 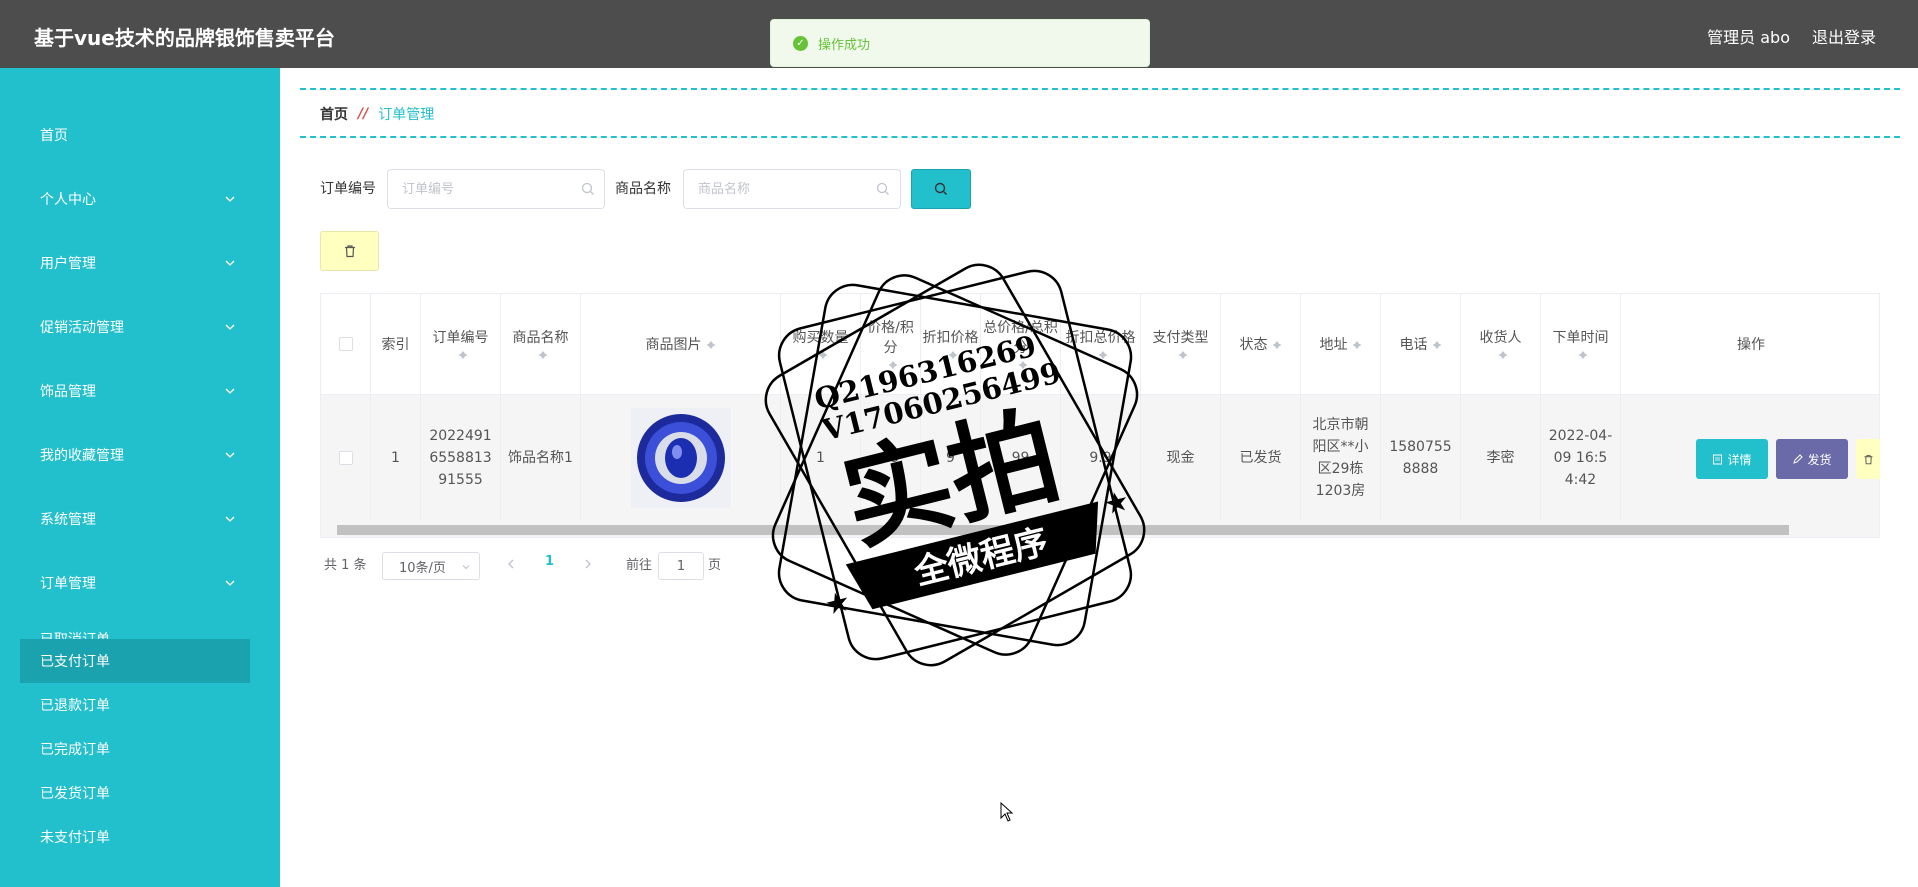 I want to click on sidebar-item-label: 未支付订单, so click(x=75, y=838).